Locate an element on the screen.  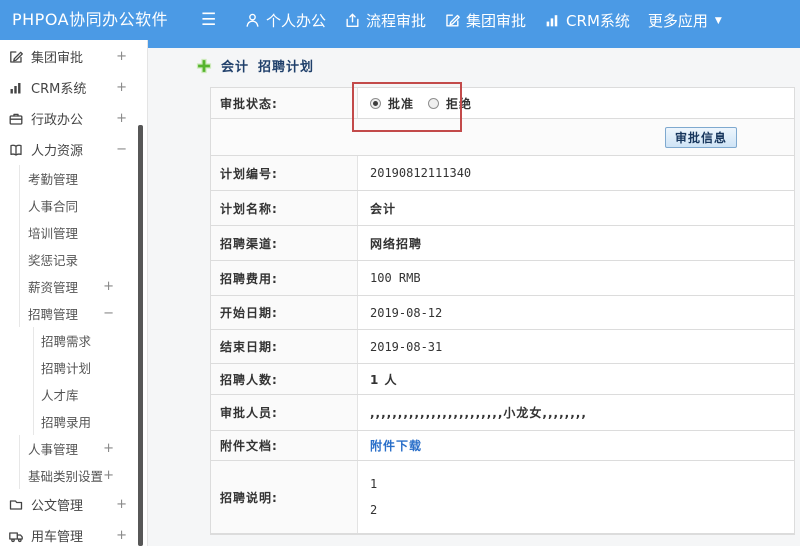
sidebar-item-label: 用车管理 is located at coordinates (57, 537).